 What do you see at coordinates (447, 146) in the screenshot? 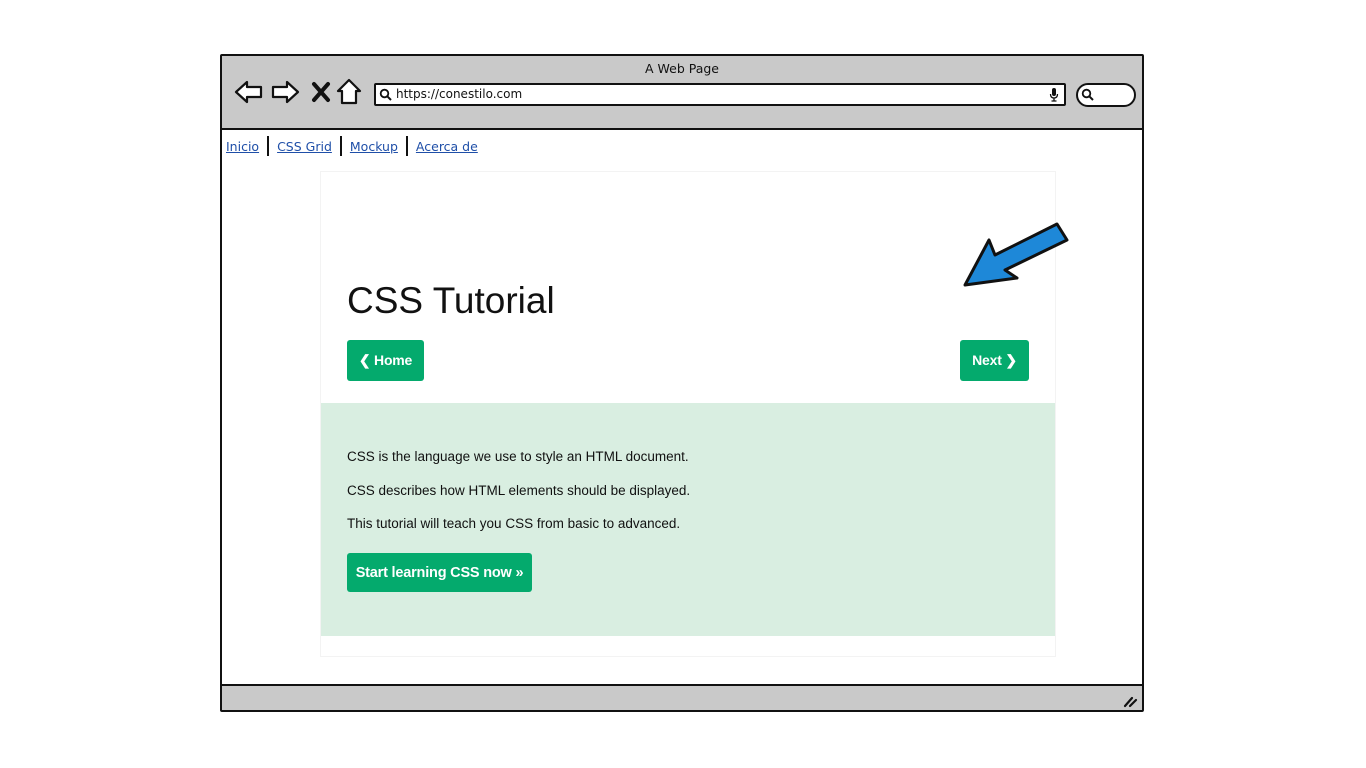
I see `nav-link-acerca-de: Acerca de` at bounding box center [447, 146].